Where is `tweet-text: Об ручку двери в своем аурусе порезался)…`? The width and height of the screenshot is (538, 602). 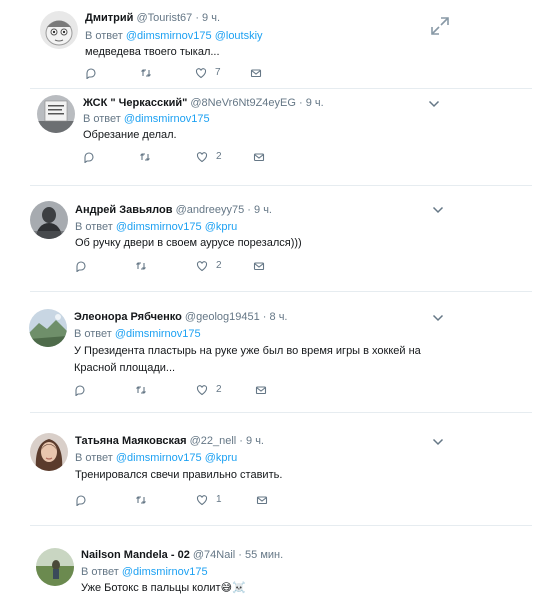
tweet-text: Об ручку двери в своем аурусе порезался)… is located at coordinates (188, 243).